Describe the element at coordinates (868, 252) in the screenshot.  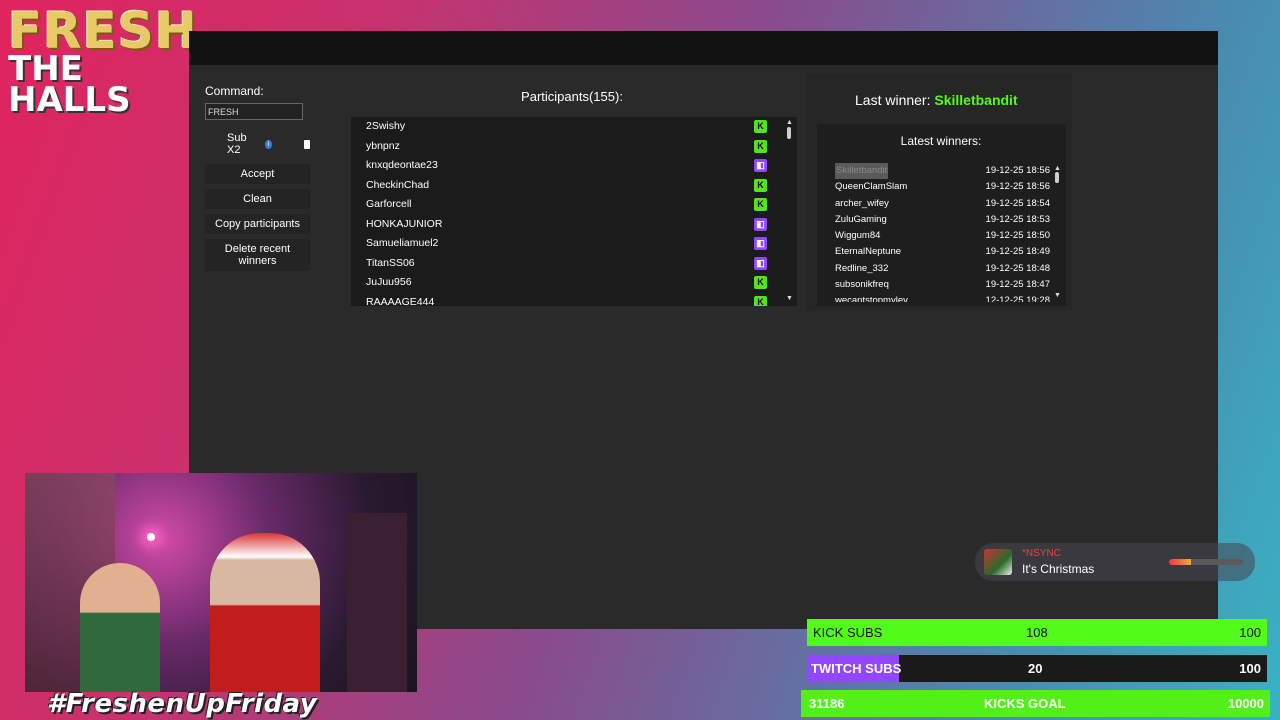
I see `winner-name: EternalNeptune` at that location.